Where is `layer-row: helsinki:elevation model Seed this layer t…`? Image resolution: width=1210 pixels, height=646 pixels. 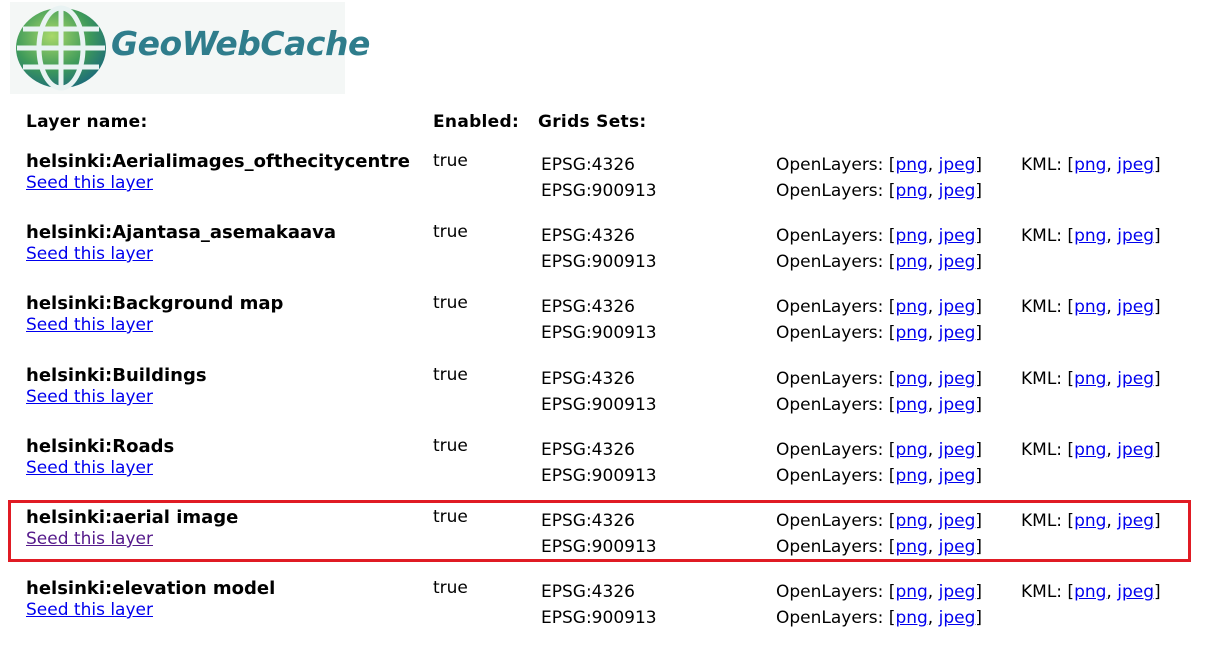
layer-row: helsinki:elevation model Seed this layer t… is located at coordinates (605, 612).